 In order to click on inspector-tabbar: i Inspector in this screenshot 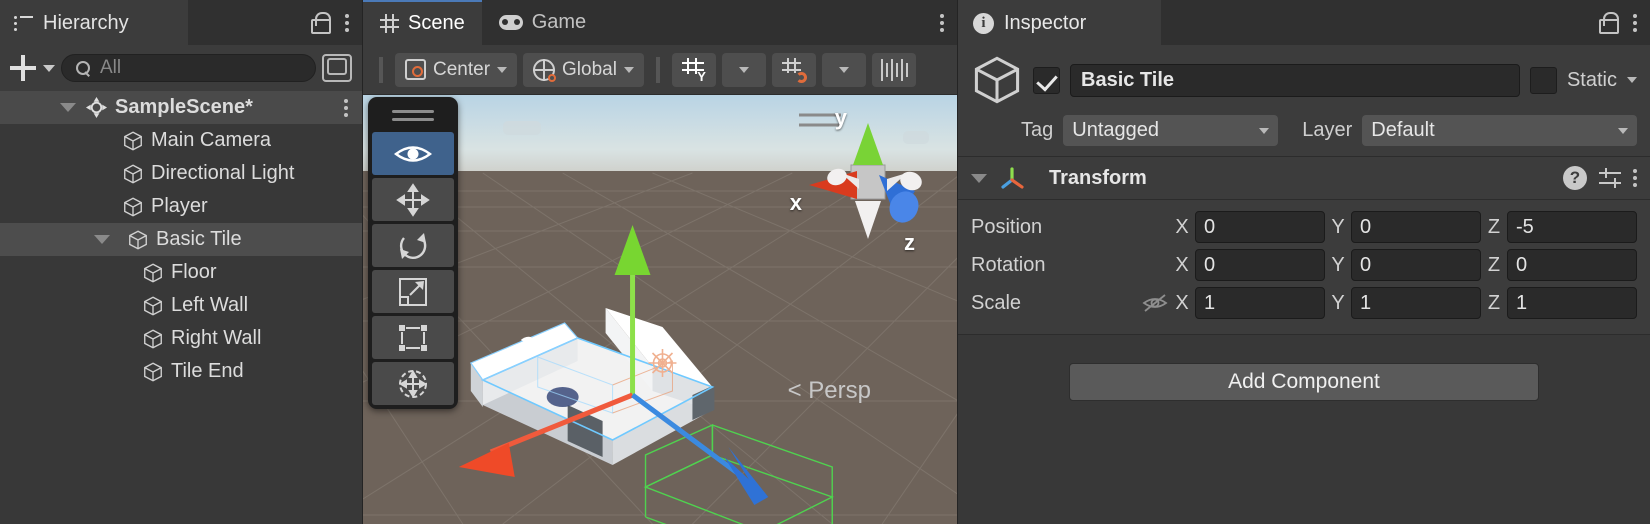, I will do `click(1304, 22)`.